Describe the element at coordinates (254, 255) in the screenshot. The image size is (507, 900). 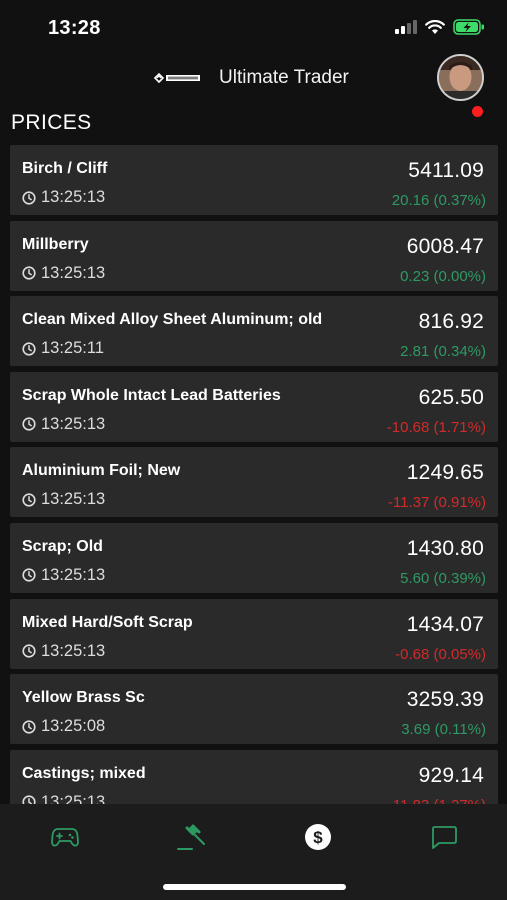
I see `price-row: Millberry 13:25:13 6008.47 0.23 (0.00%)` at that location.